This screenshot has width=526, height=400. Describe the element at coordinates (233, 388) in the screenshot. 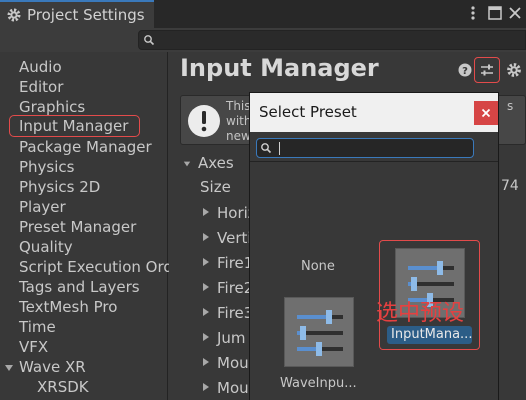

I see `axis-item-mouse-y: Mou` at that location.